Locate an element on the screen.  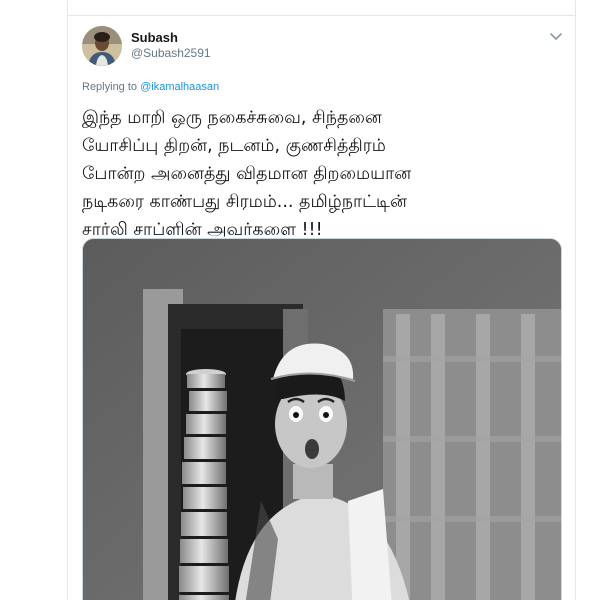
author-handle: @Subash2591 is located at coordinates (171, 53).